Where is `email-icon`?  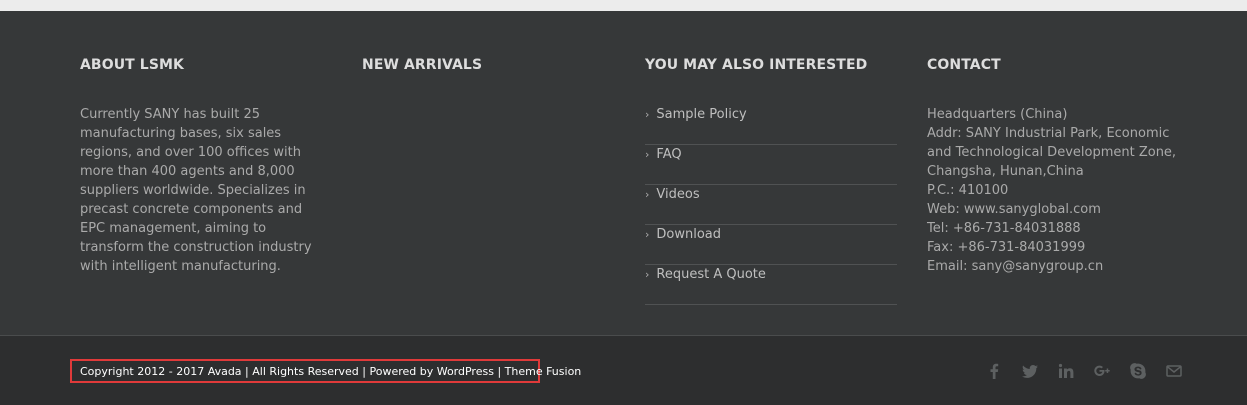
email-icon is located at coordinates (1174, 371).